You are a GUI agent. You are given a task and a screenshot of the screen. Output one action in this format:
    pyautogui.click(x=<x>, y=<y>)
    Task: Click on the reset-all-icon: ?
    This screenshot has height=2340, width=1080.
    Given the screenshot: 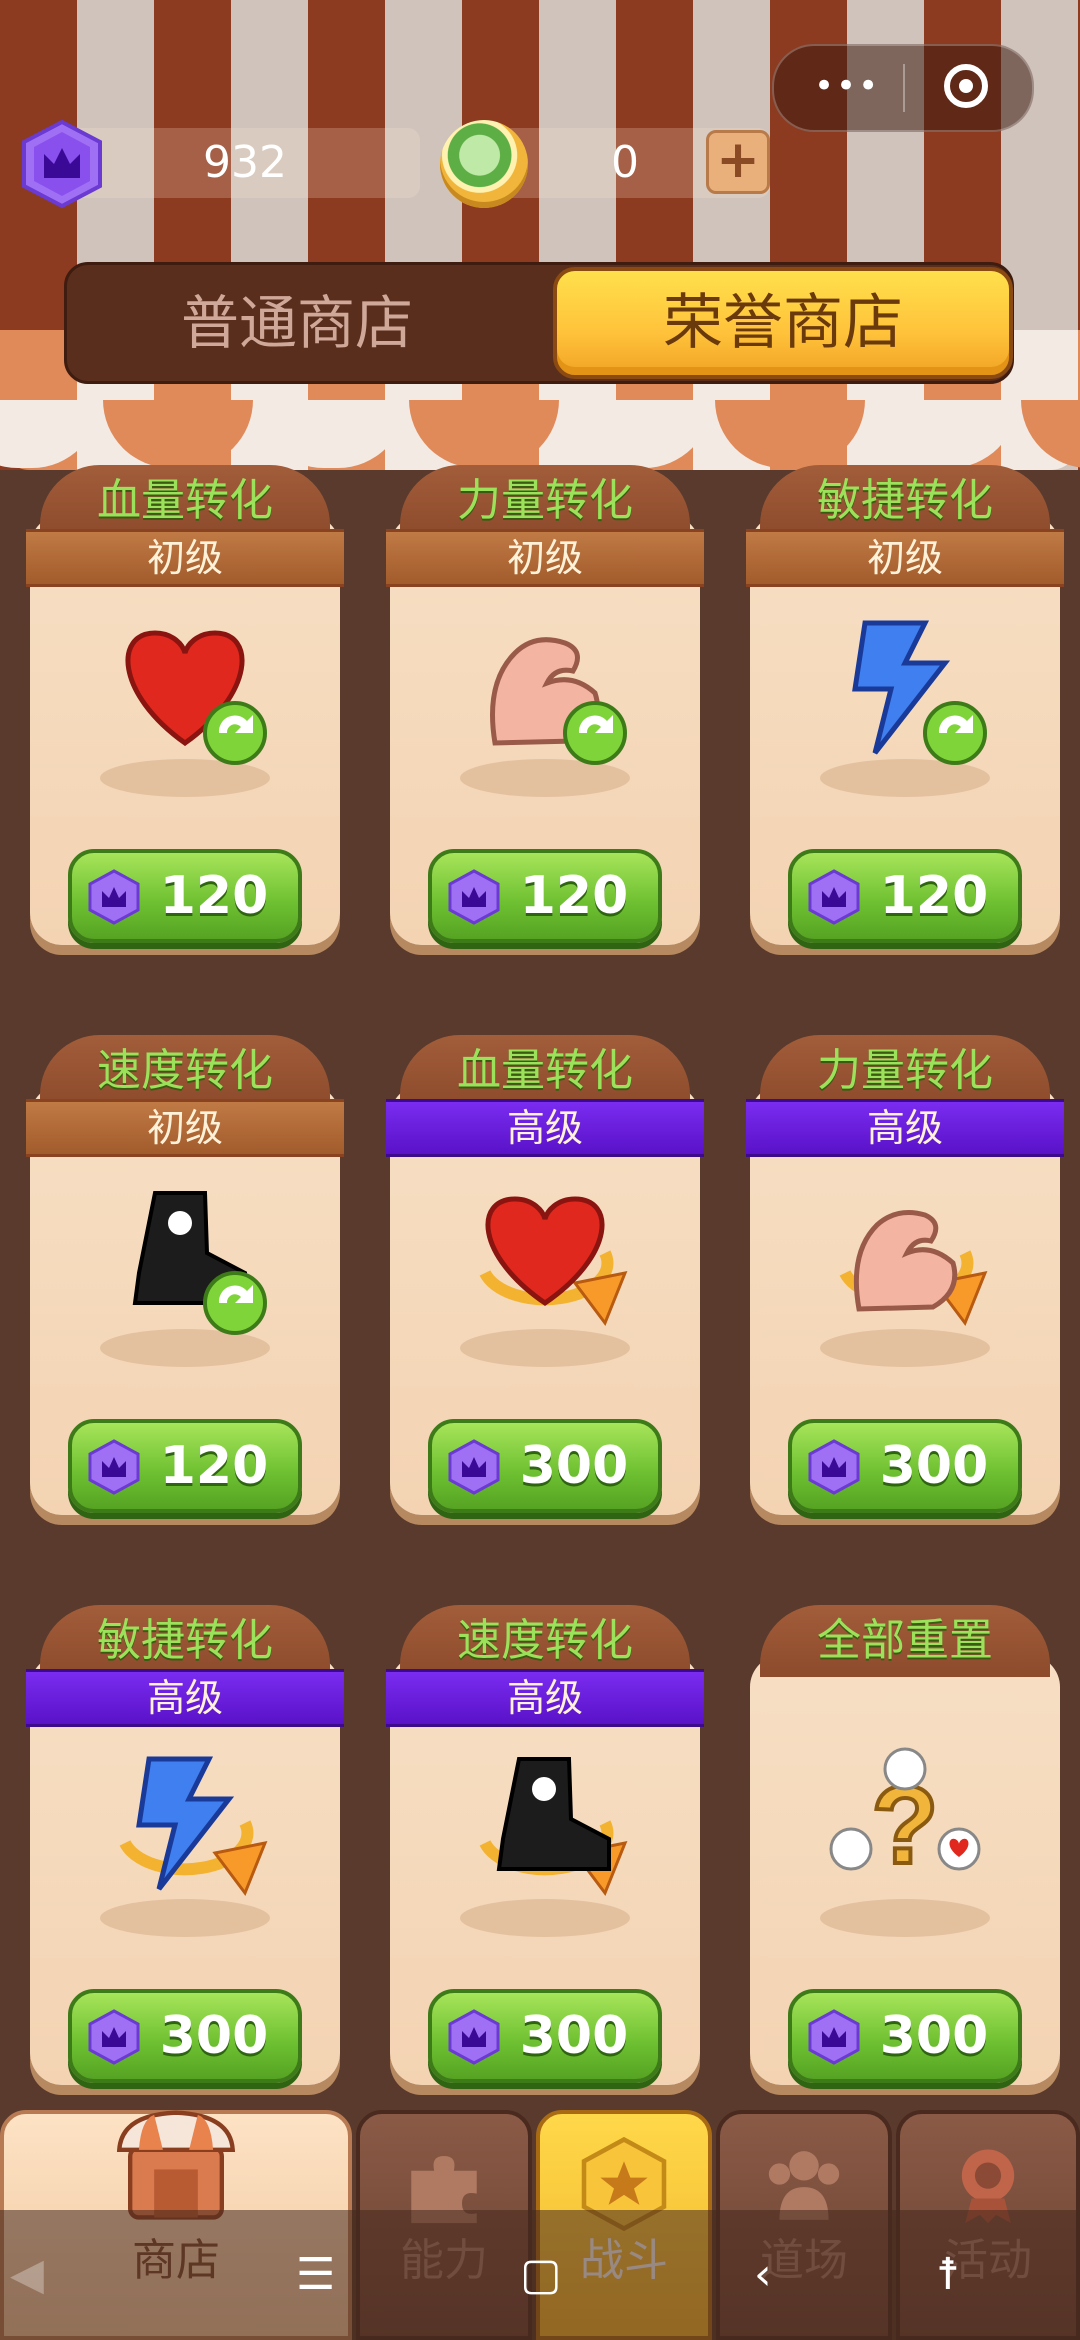 What is the action you would take?
    pyautogui.click(x=905, y=1818)
    